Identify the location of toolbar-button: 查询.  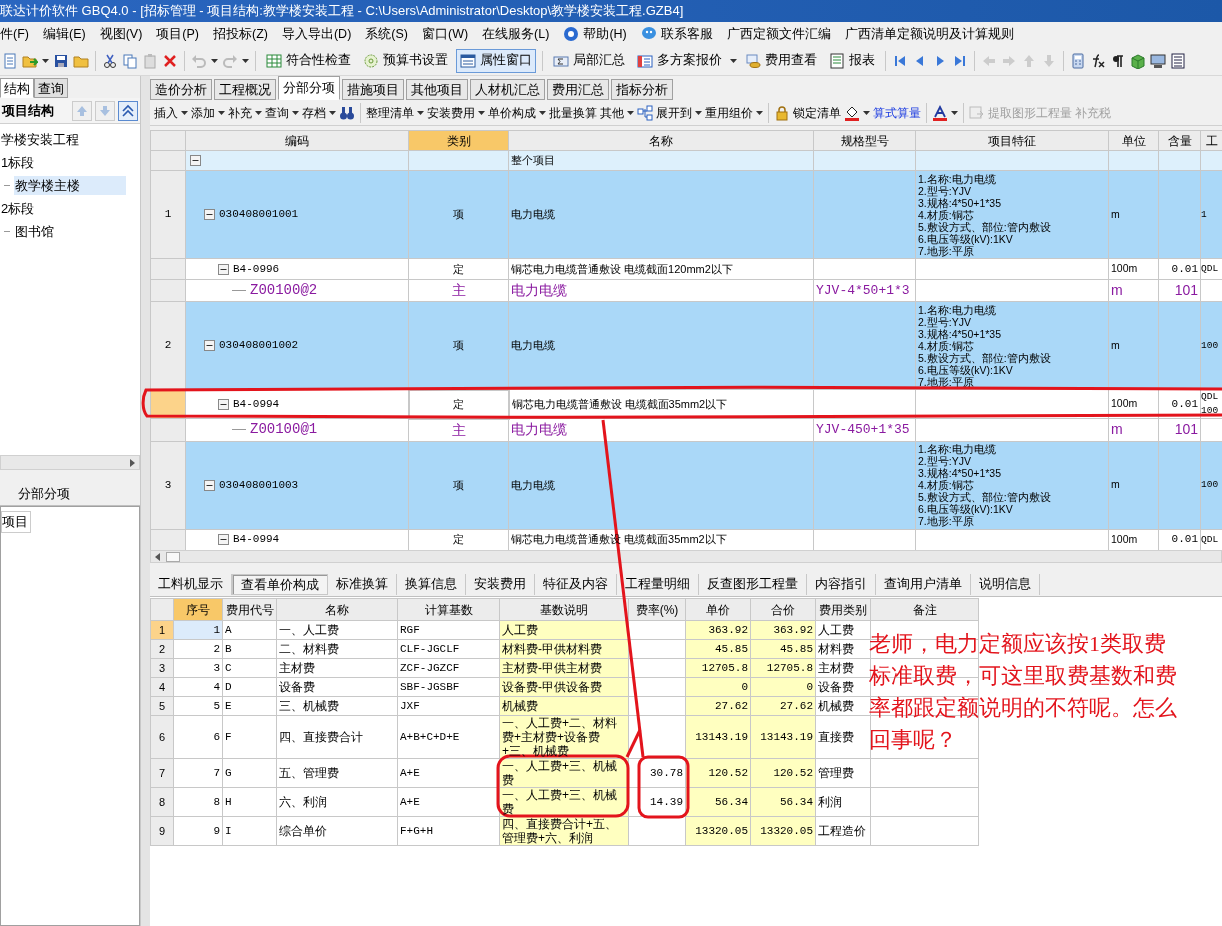
(282, 112).